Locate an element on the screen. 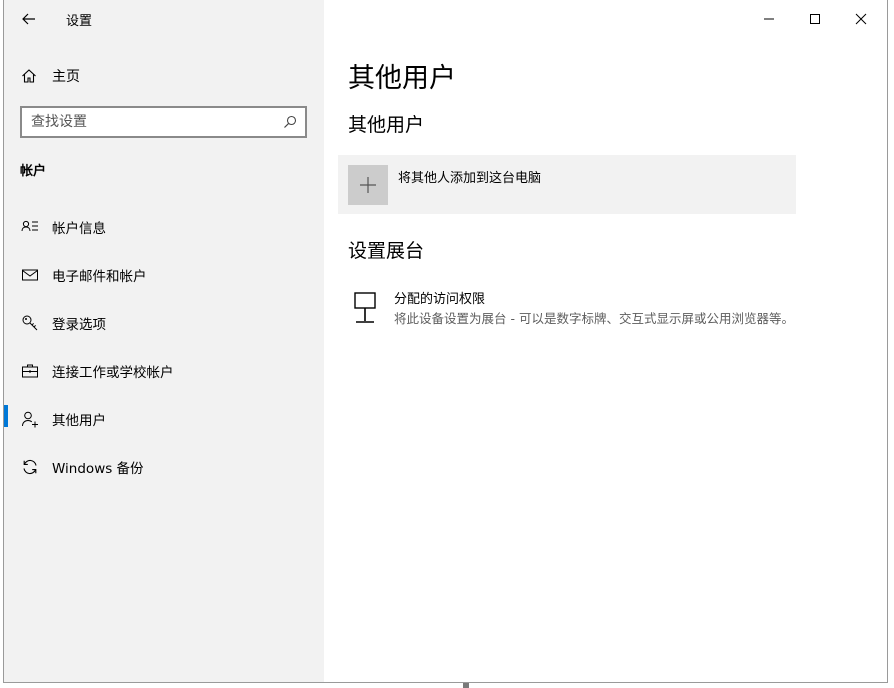  app-title: 设置 is located at coordinates (79, 21).